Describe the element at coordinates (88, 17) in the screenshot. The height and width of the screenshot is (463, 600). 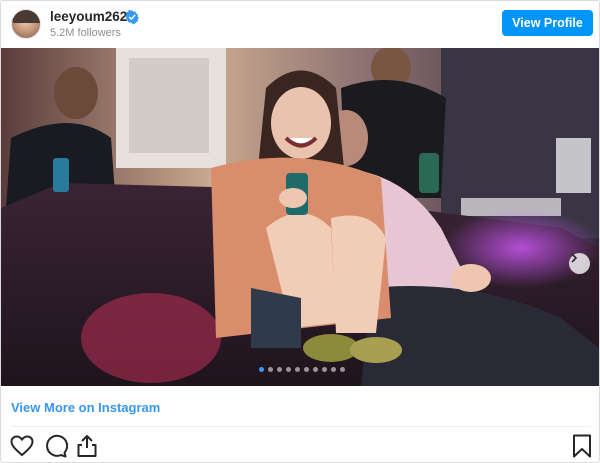
I see `username: leeyoum262` at that location.